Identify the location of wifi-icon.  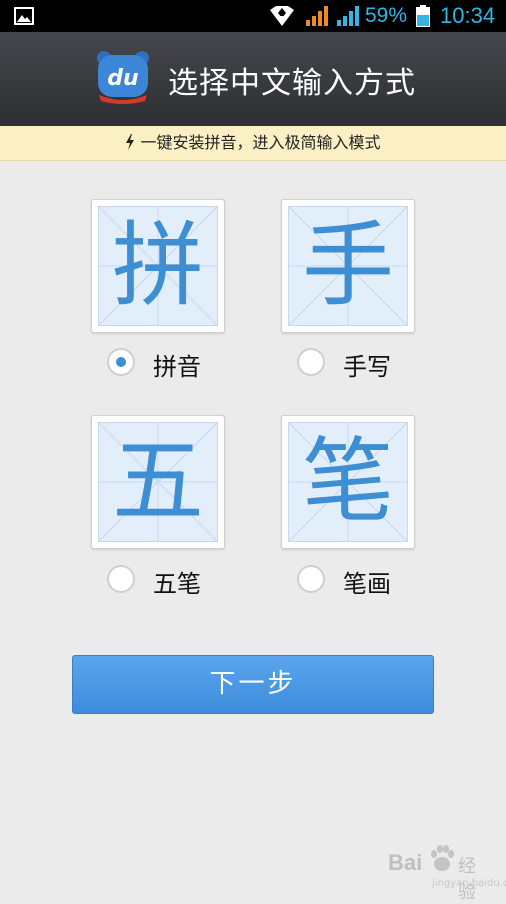
(282, 16).